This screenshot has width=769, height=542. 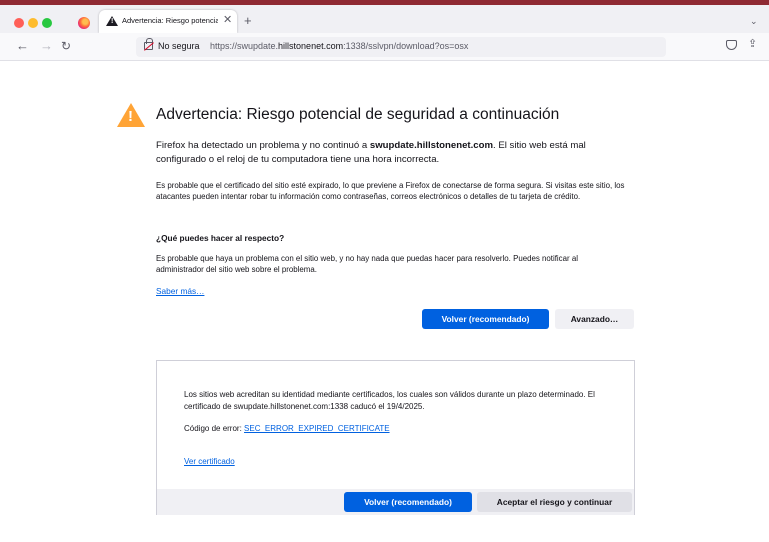 I want to click on url-domain: hillstonenet.com, so click(x=311, y=46).